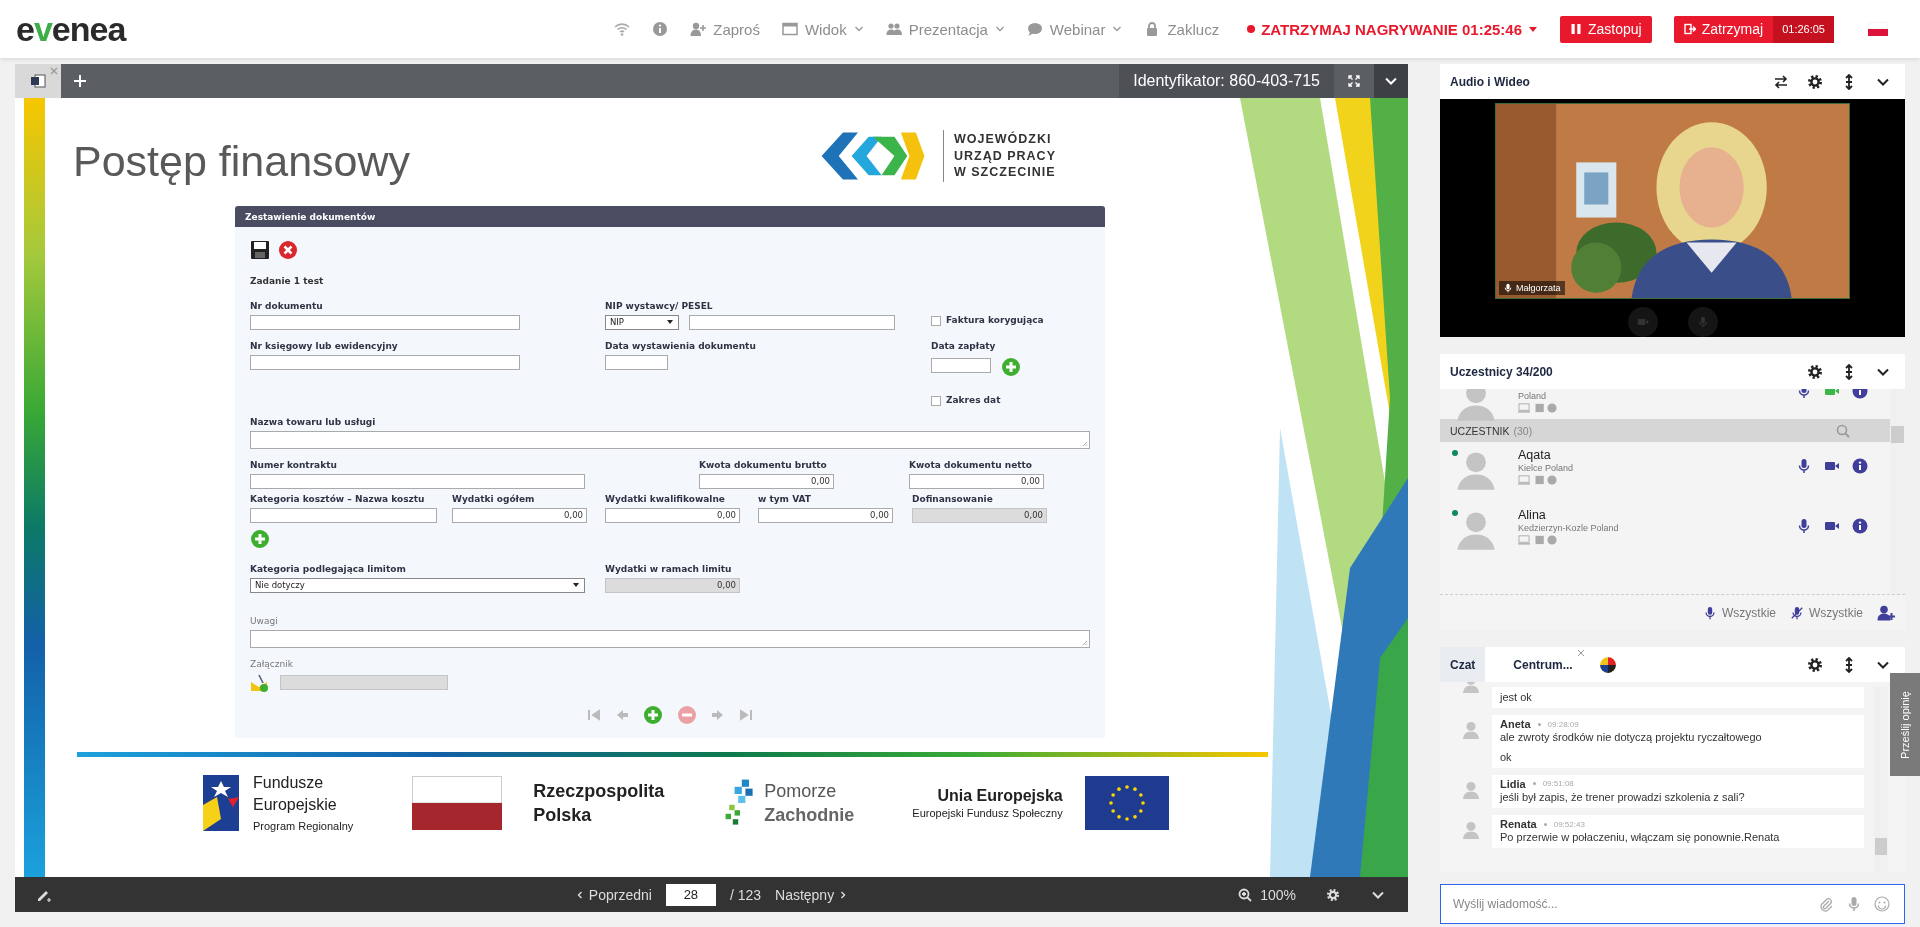  Describe the element at coordinates (1882, 904) in the screenshot. I see `emoji-icon` at that location.